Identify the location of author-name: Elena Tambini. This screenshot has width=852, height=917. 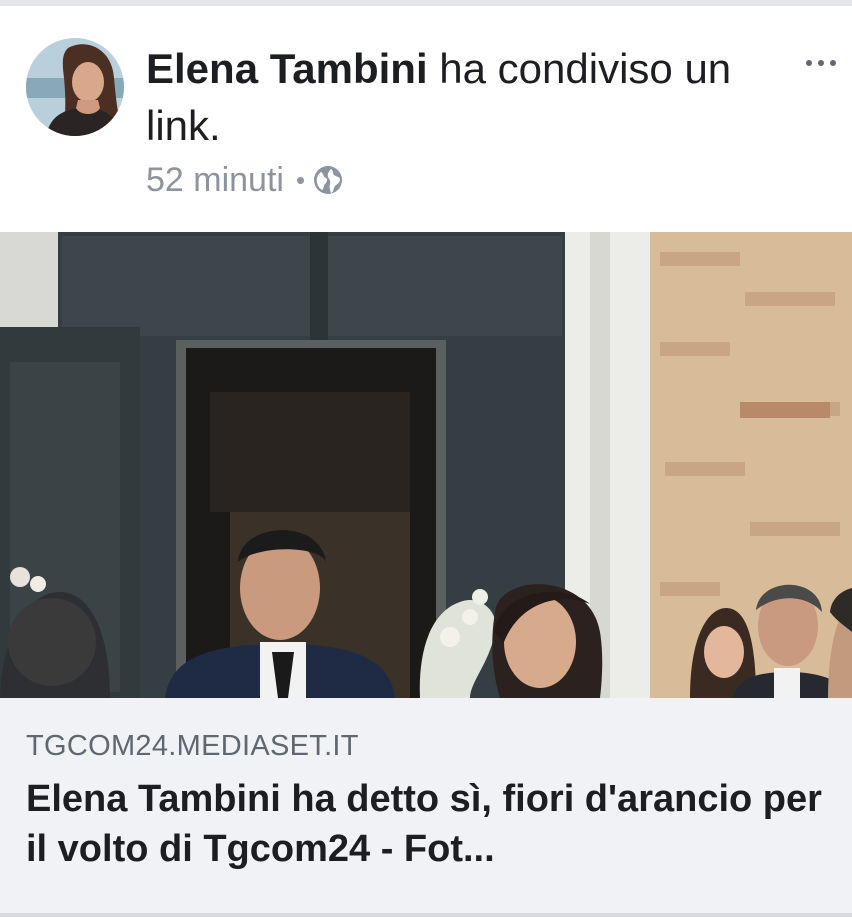
(287, 68).